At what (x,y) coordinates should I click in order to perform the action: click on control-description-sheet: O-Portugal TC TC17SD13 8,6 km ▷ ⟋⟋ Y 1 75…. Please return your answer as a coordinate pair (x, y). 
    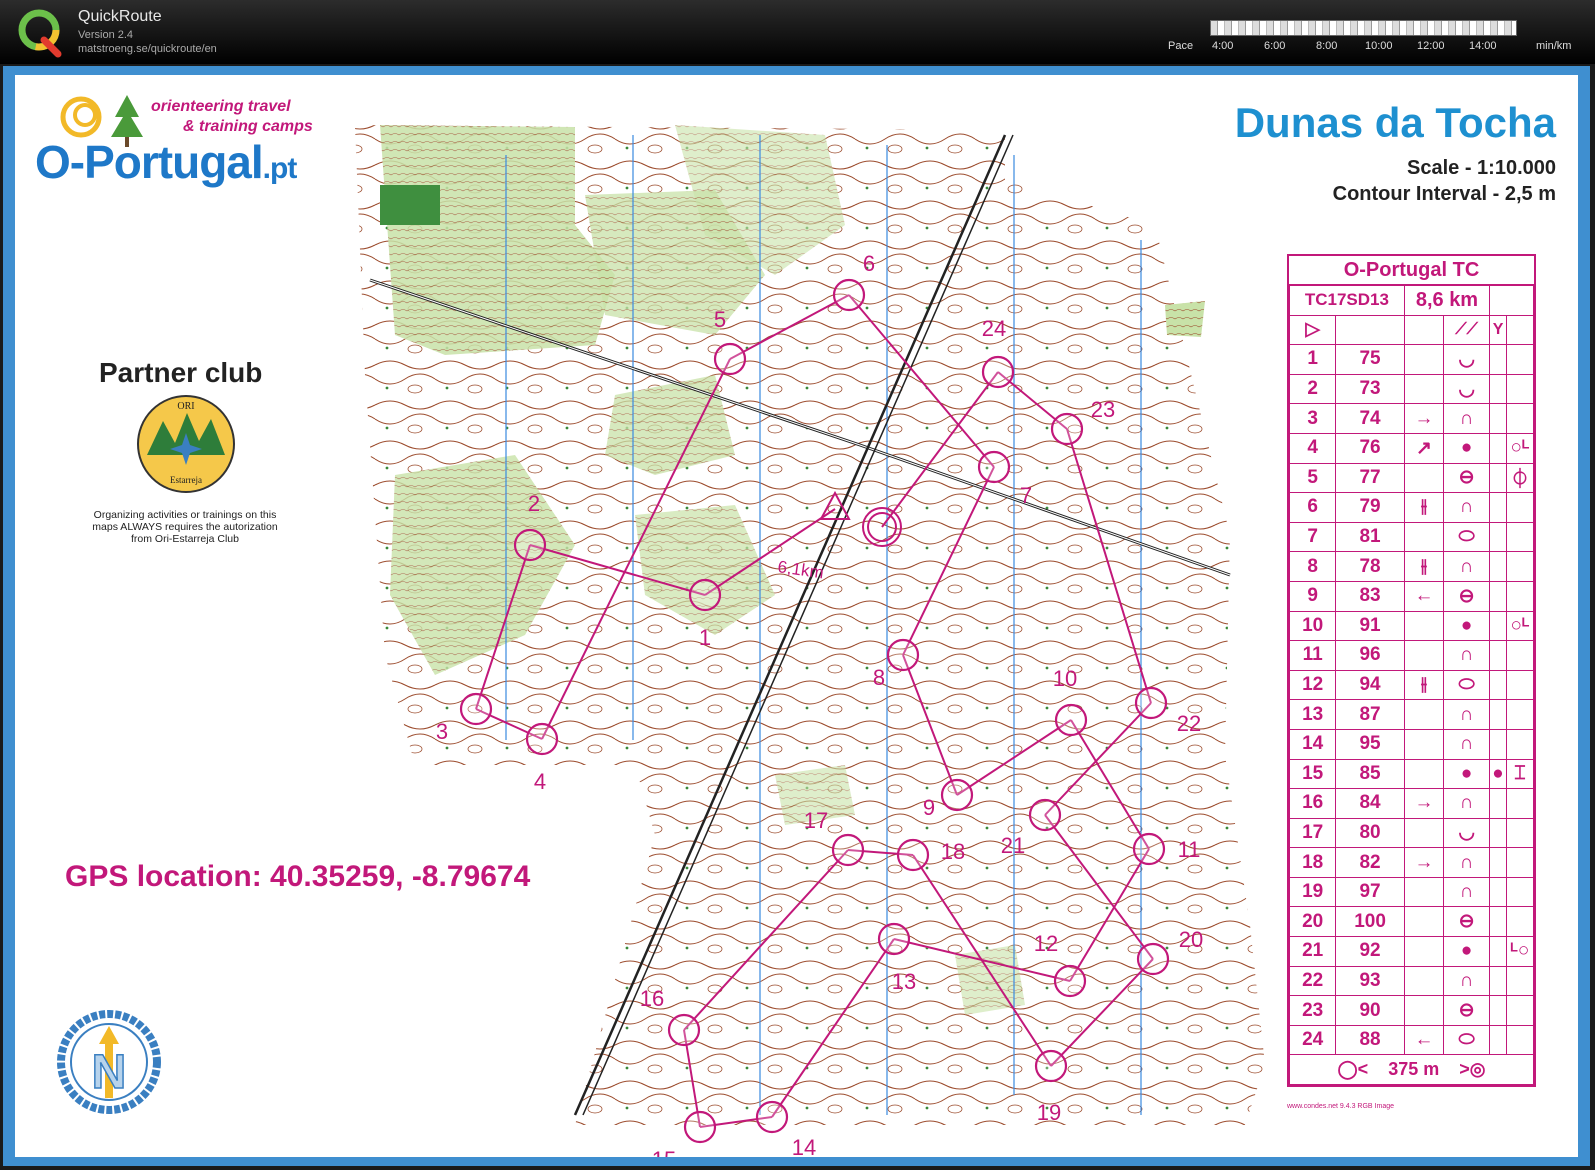
    Looking at the image, I should click on (1411, 671).